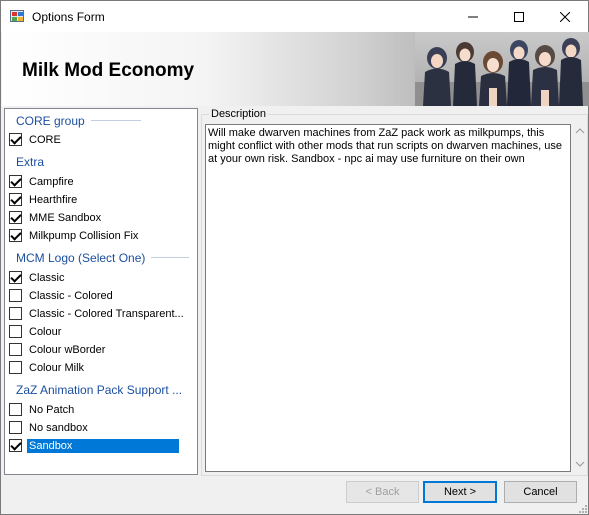 The height and width of the screenshot is (515, 589). I want to click on checkbox-mme-sandbox, so click(15, 217).